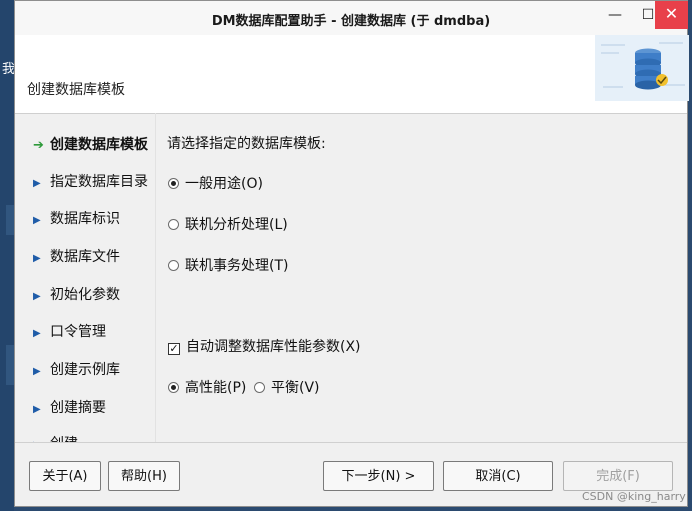  I want to click on window-title: DM数据库配置助手 - 创建数据库 (于 dmdba), so click(351, 21).